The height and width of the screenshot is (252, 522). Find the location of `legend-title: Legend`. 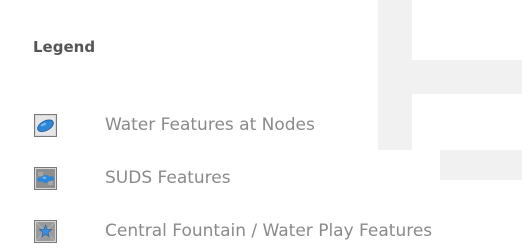

legend-title: Legend is located at coordinates (64, 47).